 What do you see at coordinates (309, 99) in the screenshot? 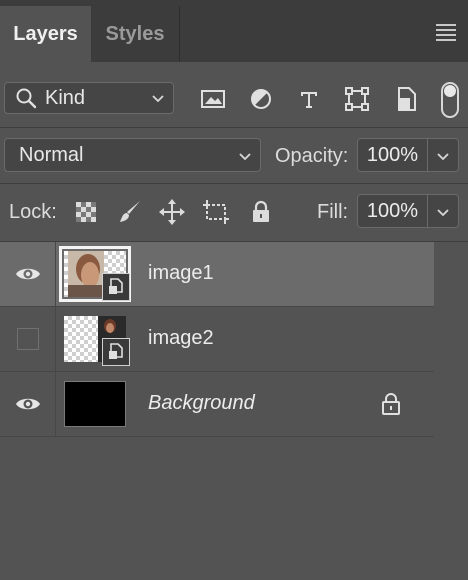
I see `type-filter-icon` at bounding box center [309, 99].